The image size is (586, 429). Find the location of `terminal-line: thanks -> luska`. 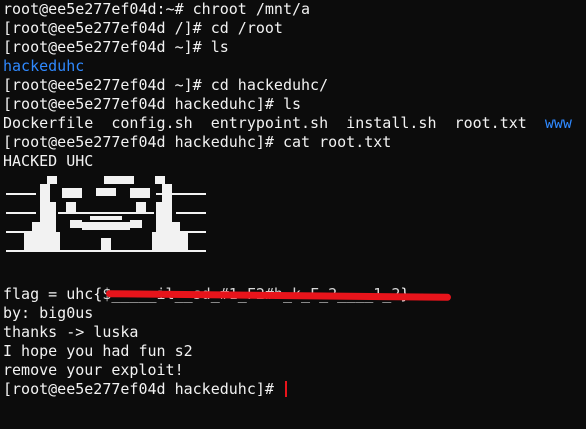

terminal-line: thanks -> luska is located at coordinates (71, 332).